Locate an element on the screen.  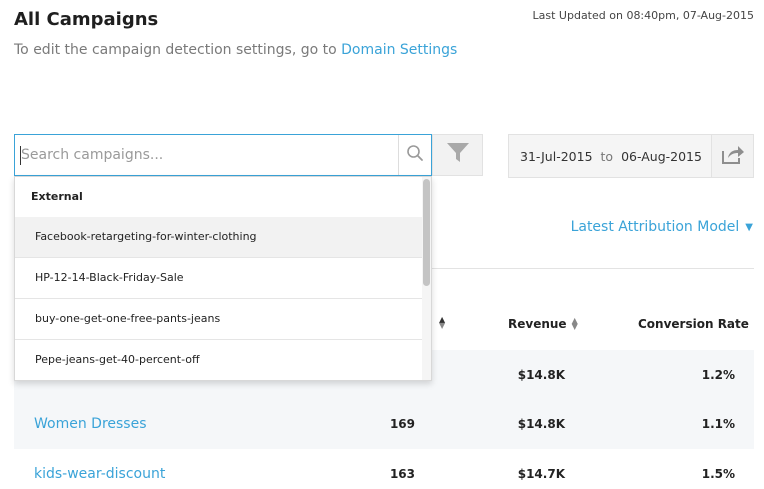
caret-down-icon: ▼ is located at coordinates (749, 227).